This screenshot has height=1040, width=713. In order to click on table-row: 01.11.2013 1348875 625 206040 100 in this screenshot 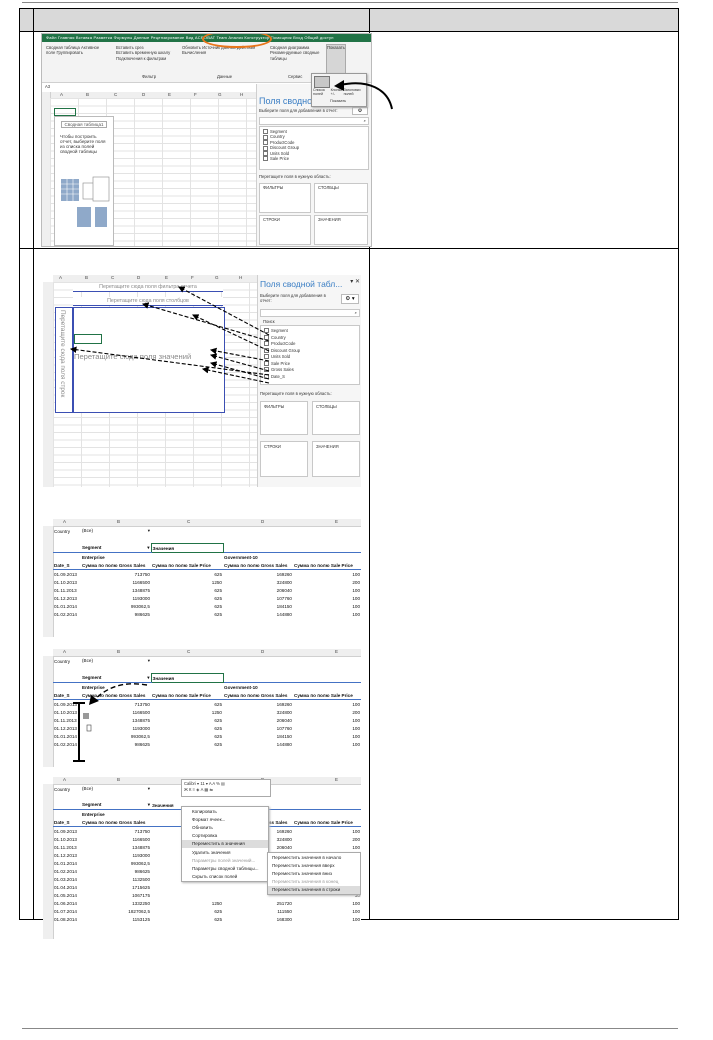, I will do `click(207, 590)`.